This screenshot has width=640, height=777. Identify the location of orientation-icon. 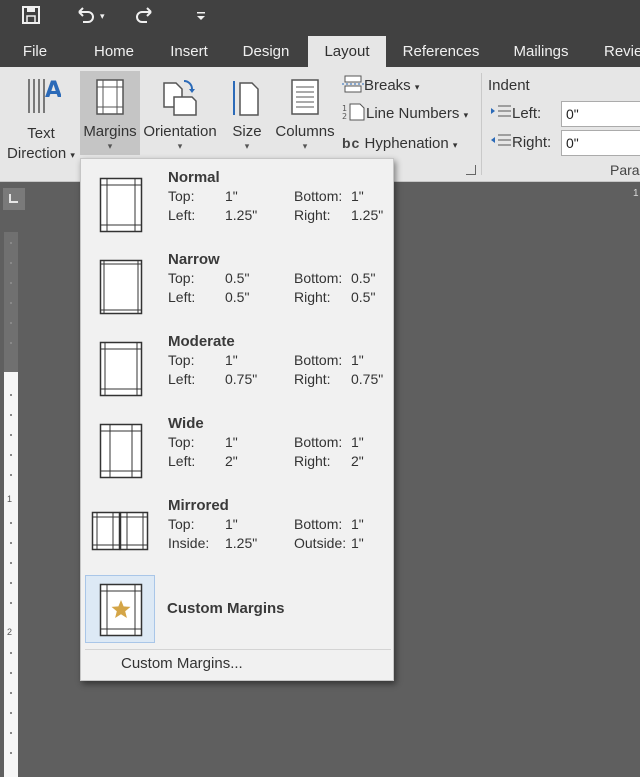
(180, 98).